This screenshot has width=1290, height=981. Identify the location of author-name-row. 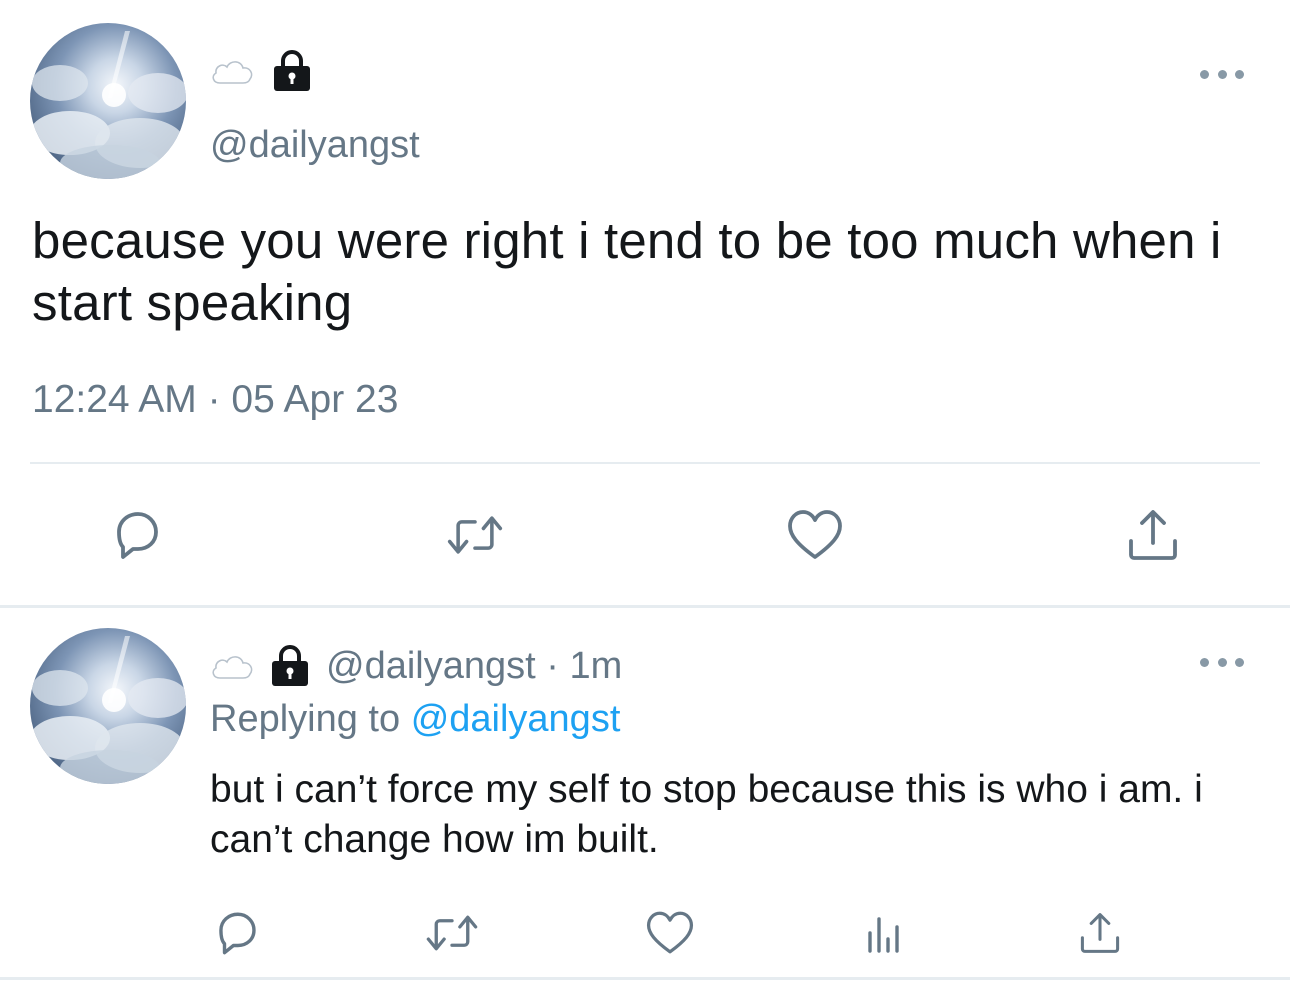
(261, 71).